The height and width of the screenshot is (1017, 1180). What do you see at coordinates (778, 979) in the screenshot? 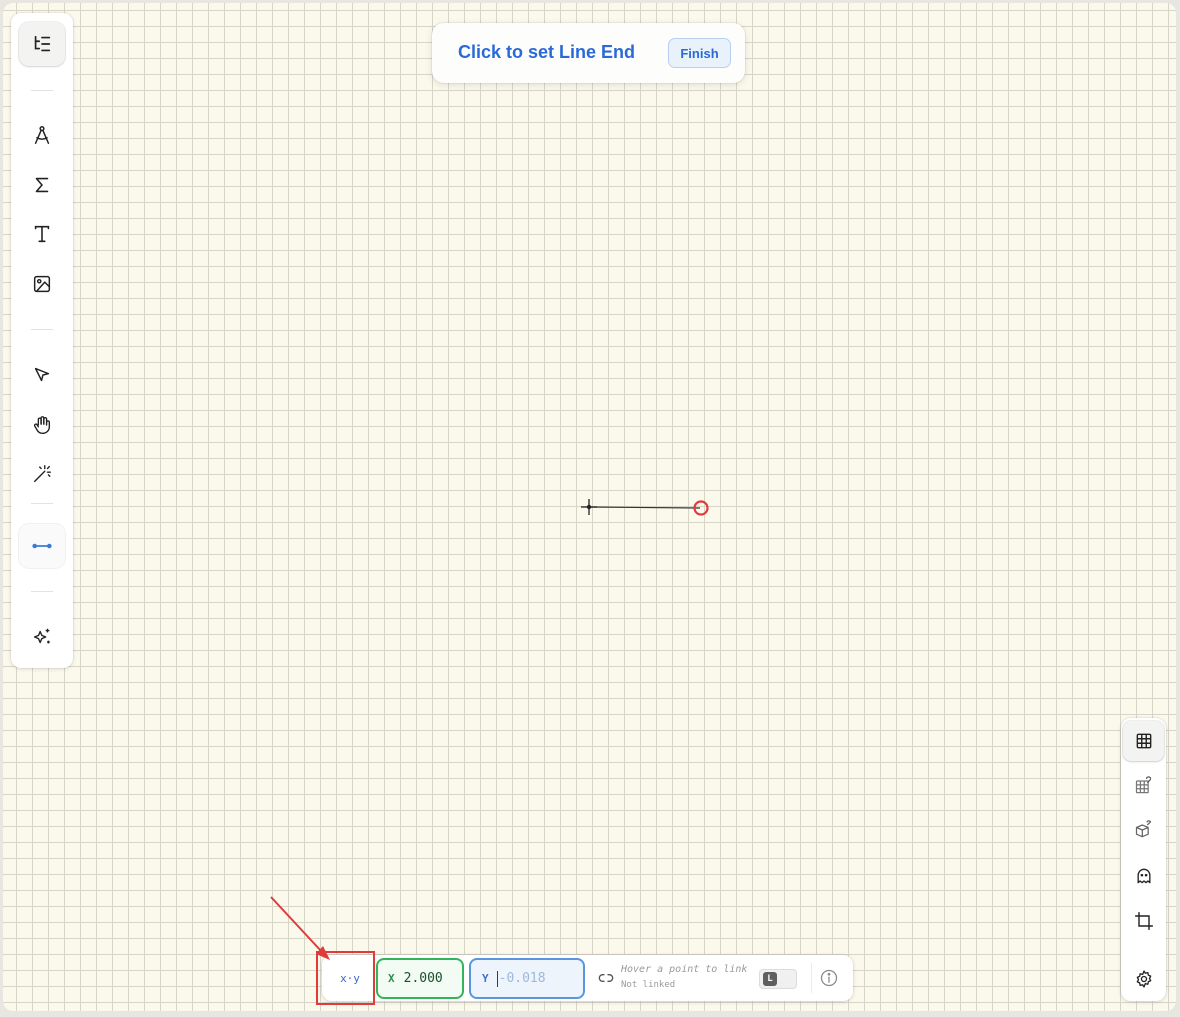
I see `link-toggle: L` at bounding box center [778, 979].